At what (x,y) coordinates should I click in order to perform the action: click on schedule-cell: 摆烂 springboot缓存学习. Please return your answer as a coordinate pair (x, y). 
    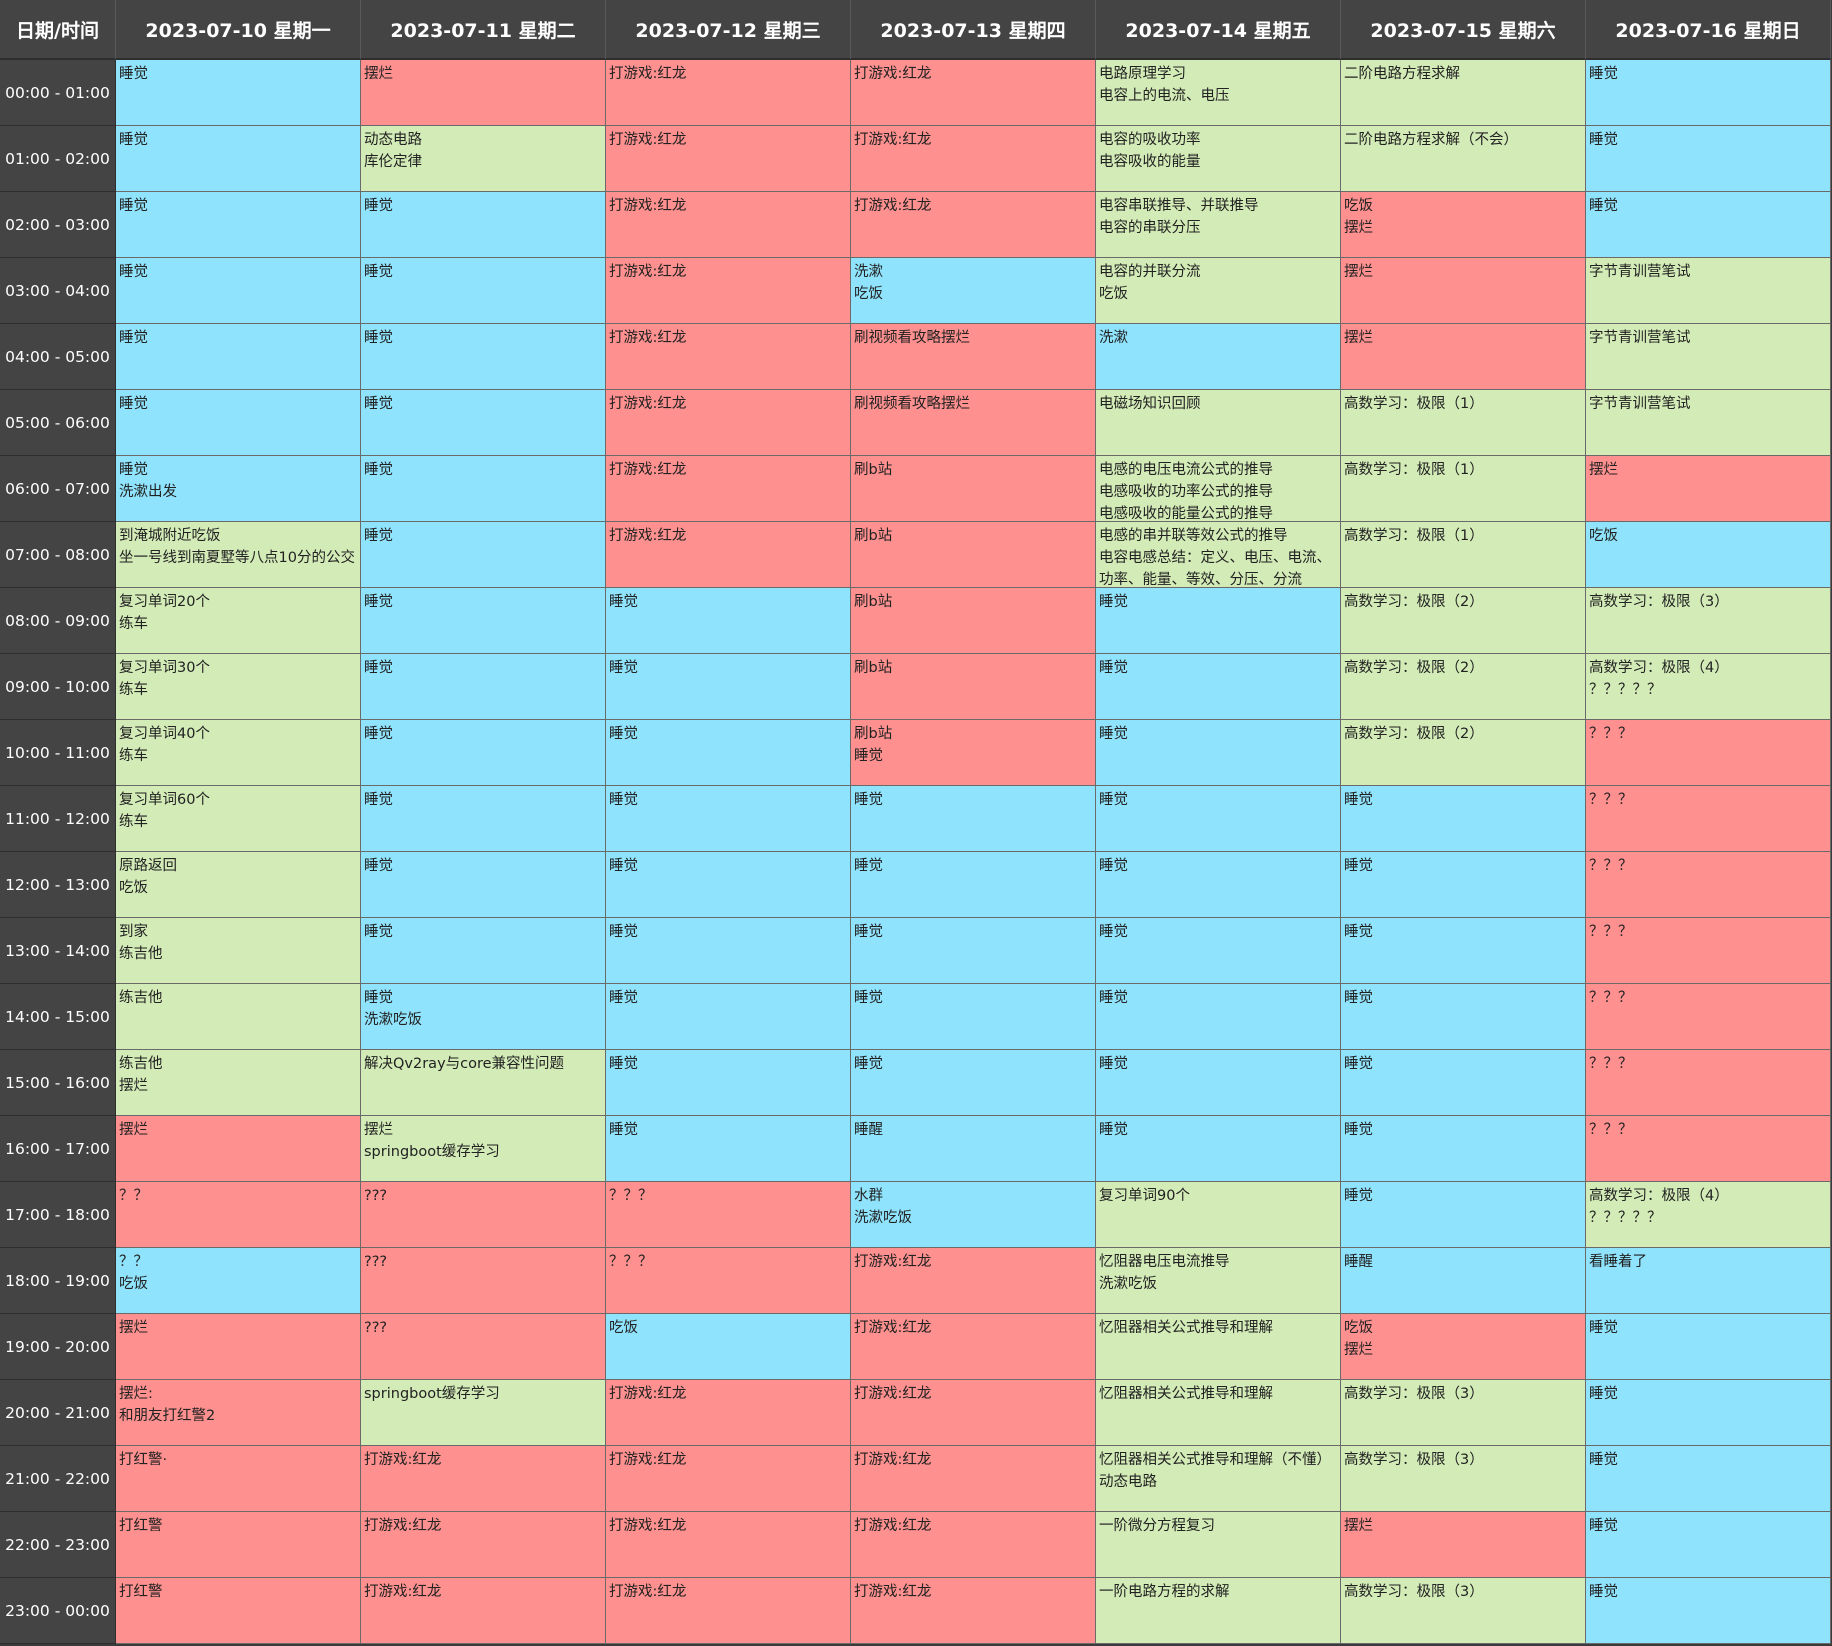
    Looking at the image, I should click on (483, 1149).